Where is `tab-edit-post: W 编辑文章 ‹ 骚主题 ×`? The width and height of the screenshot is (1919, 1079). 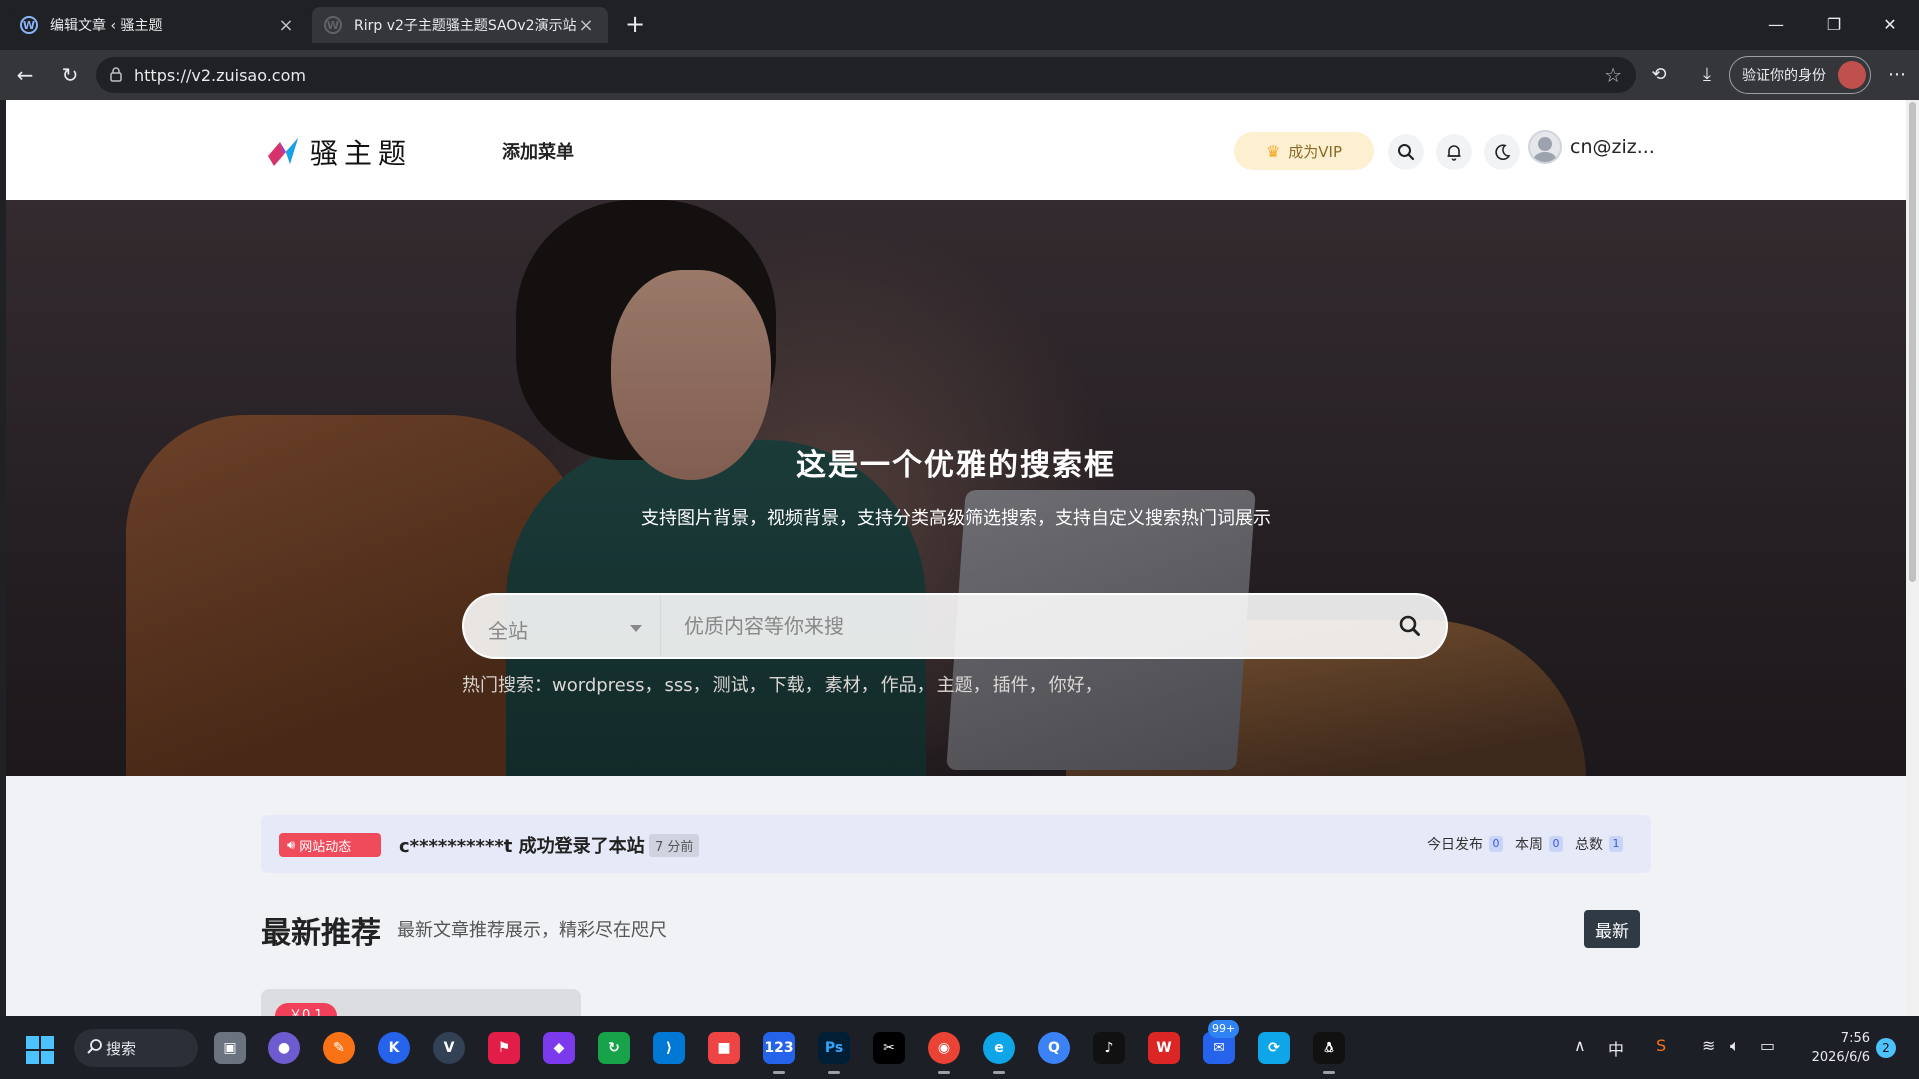 tab-edit-post: W 编辑文章 ‹ 骚主题 × is located at coordinates (158, 25).